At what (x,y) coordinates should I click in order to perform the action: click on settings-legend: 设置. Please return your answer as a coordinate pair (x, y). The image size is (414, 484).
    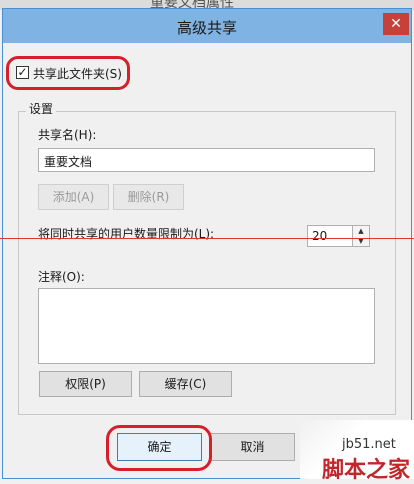
    Looking at the image, I should click on (41, 108).